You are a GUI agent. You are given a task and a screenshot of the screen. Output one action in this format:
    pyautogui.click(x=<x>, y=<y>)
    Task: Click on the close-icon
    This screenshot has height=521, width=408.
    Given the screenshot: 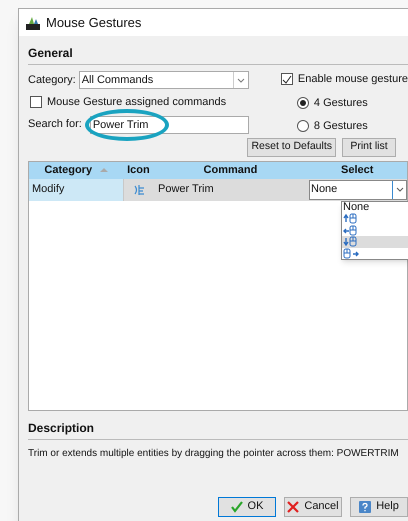 What is the action you would take?
    pyautogui.click(x=293, y=506)
    